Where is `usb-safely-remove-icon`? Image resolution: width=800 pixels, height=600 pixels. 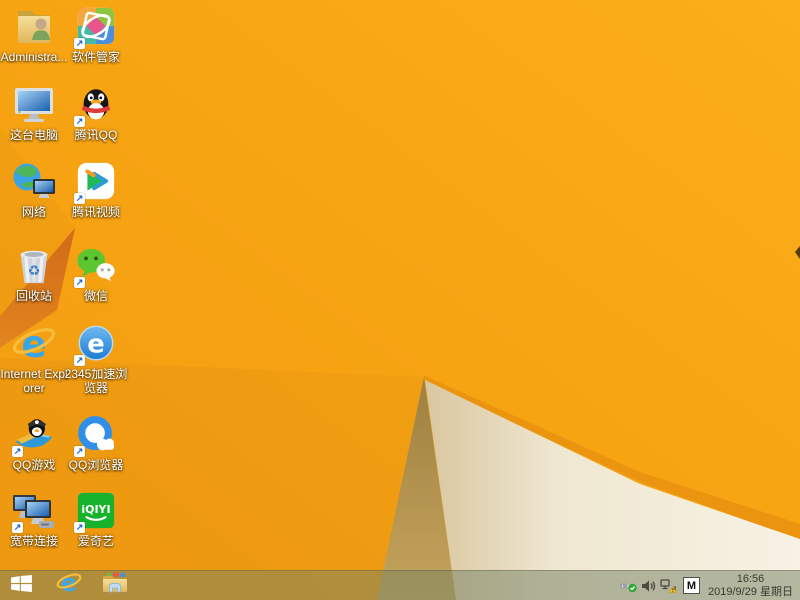
usb-safely-remove-icon is located at coordinates (628, 585).